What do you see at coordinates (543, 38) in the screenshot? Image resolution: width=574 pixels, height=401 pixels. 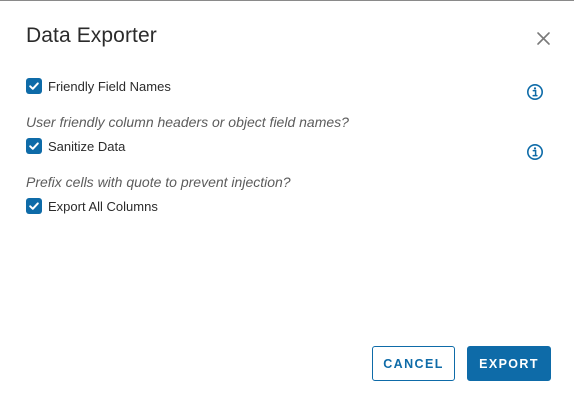 I see `close-icon` at bounding box center [543, 38].